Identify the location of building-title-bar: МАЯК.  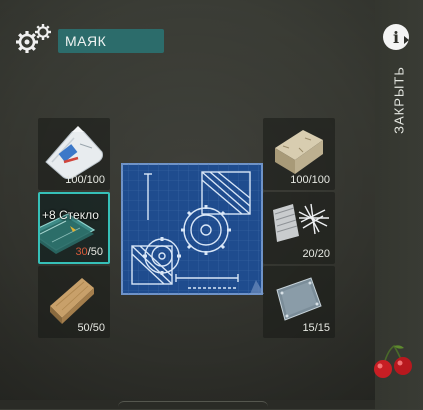
(111, 41).